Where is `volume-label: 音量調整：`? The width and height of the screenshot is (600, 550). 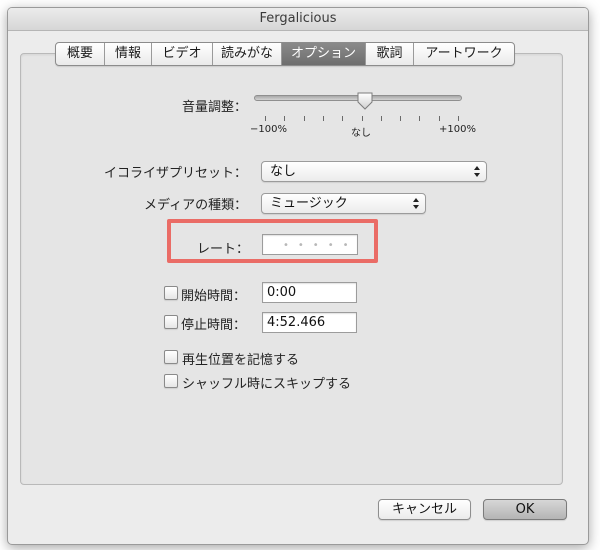
volume-label: 音量調整： is located at coordinates (215, 107).